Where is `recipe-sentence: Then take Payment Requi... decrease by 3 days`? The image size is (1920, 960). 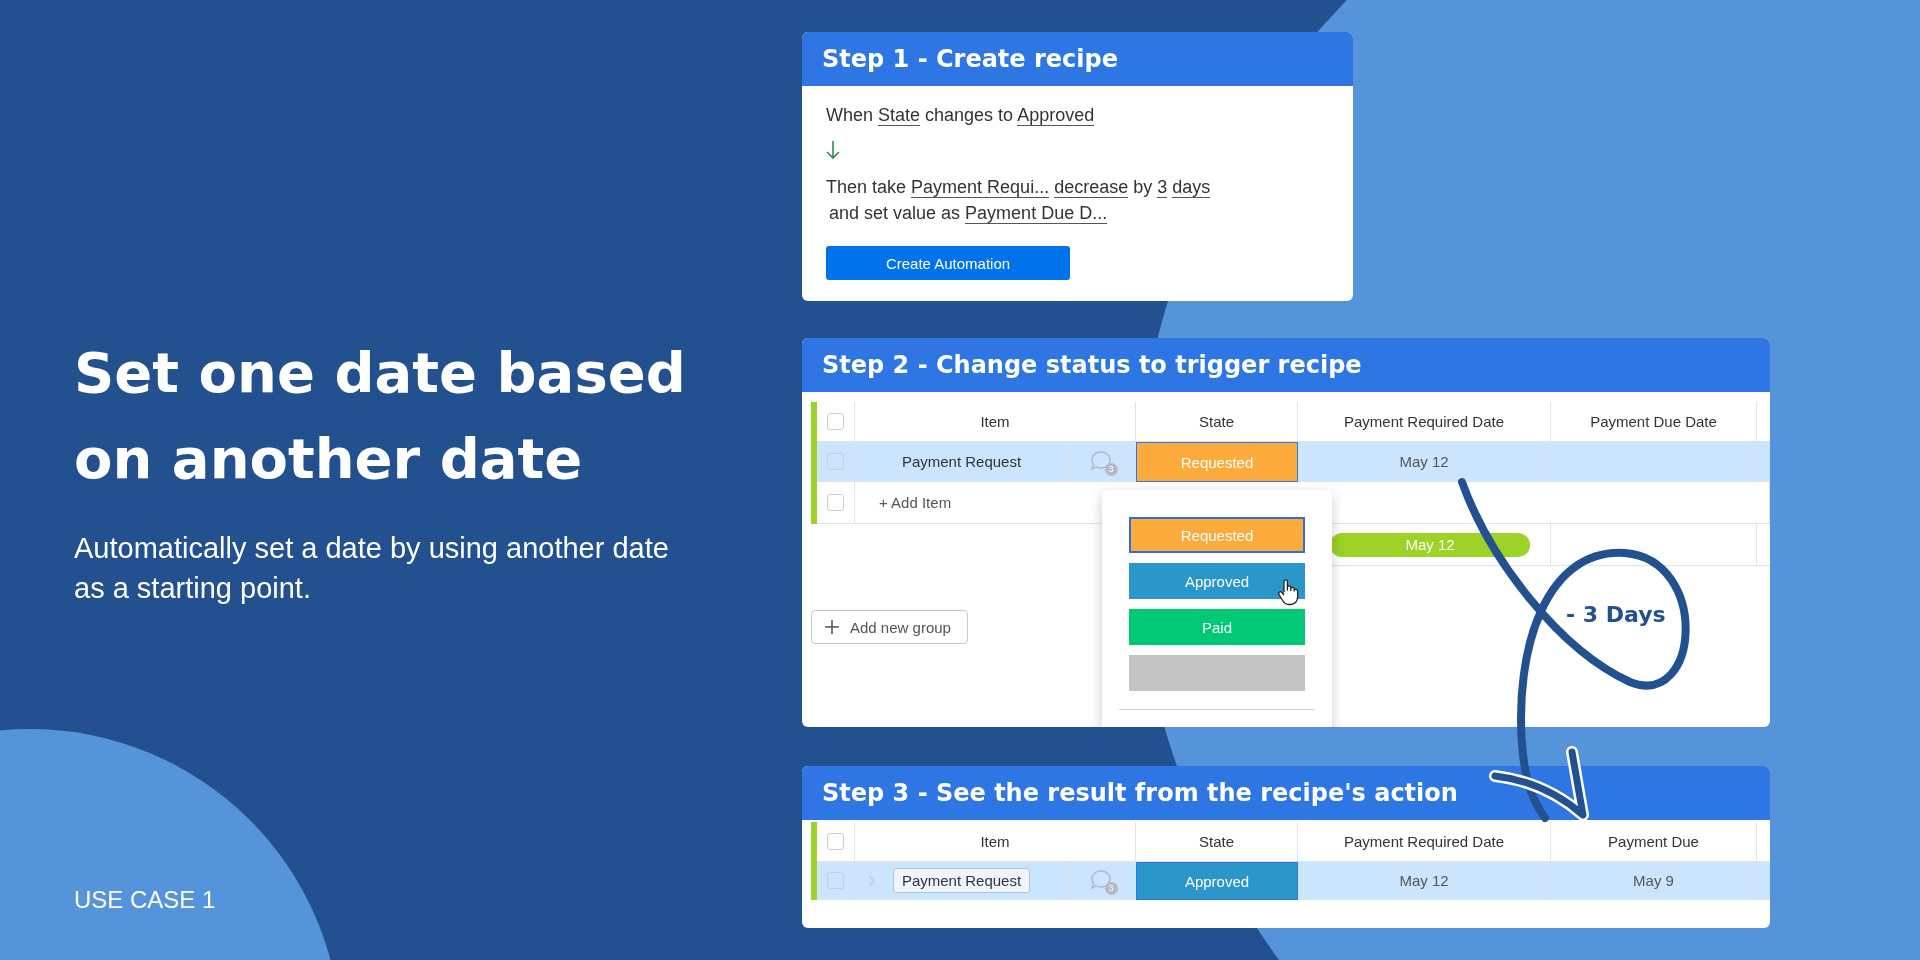
recipe-sentence: Then take Payment Requi... decrease by 3 days is located at coordinates (1018, 188).